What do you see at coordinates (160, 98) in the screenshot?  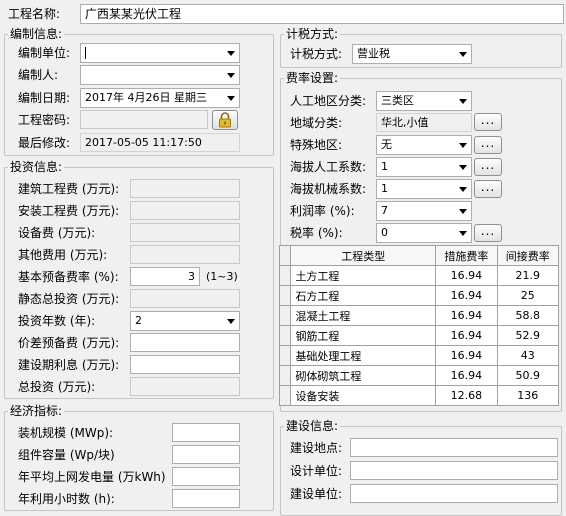 I see `compile-date-picker: 2017年 4月26日 星期三` at bounding box center [160, 98].